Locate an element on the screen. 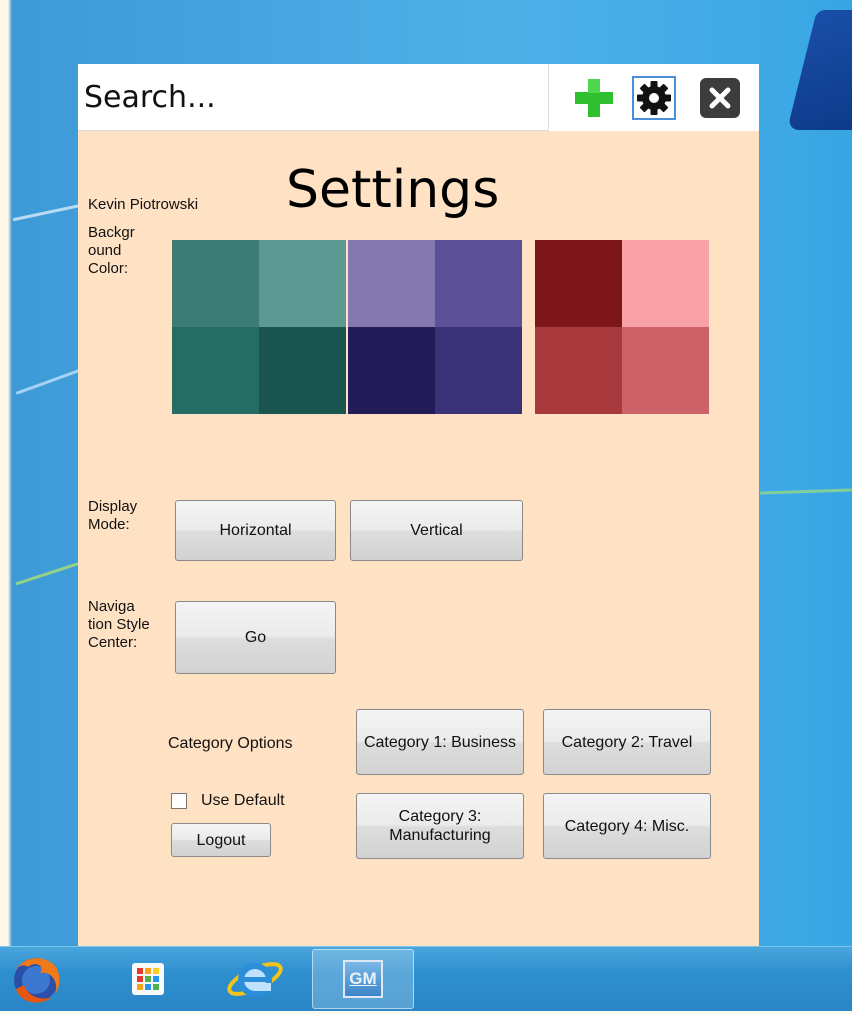 The height and width of the screenshot is (1014, 852). close-icon is located at coordinates (720, 98).